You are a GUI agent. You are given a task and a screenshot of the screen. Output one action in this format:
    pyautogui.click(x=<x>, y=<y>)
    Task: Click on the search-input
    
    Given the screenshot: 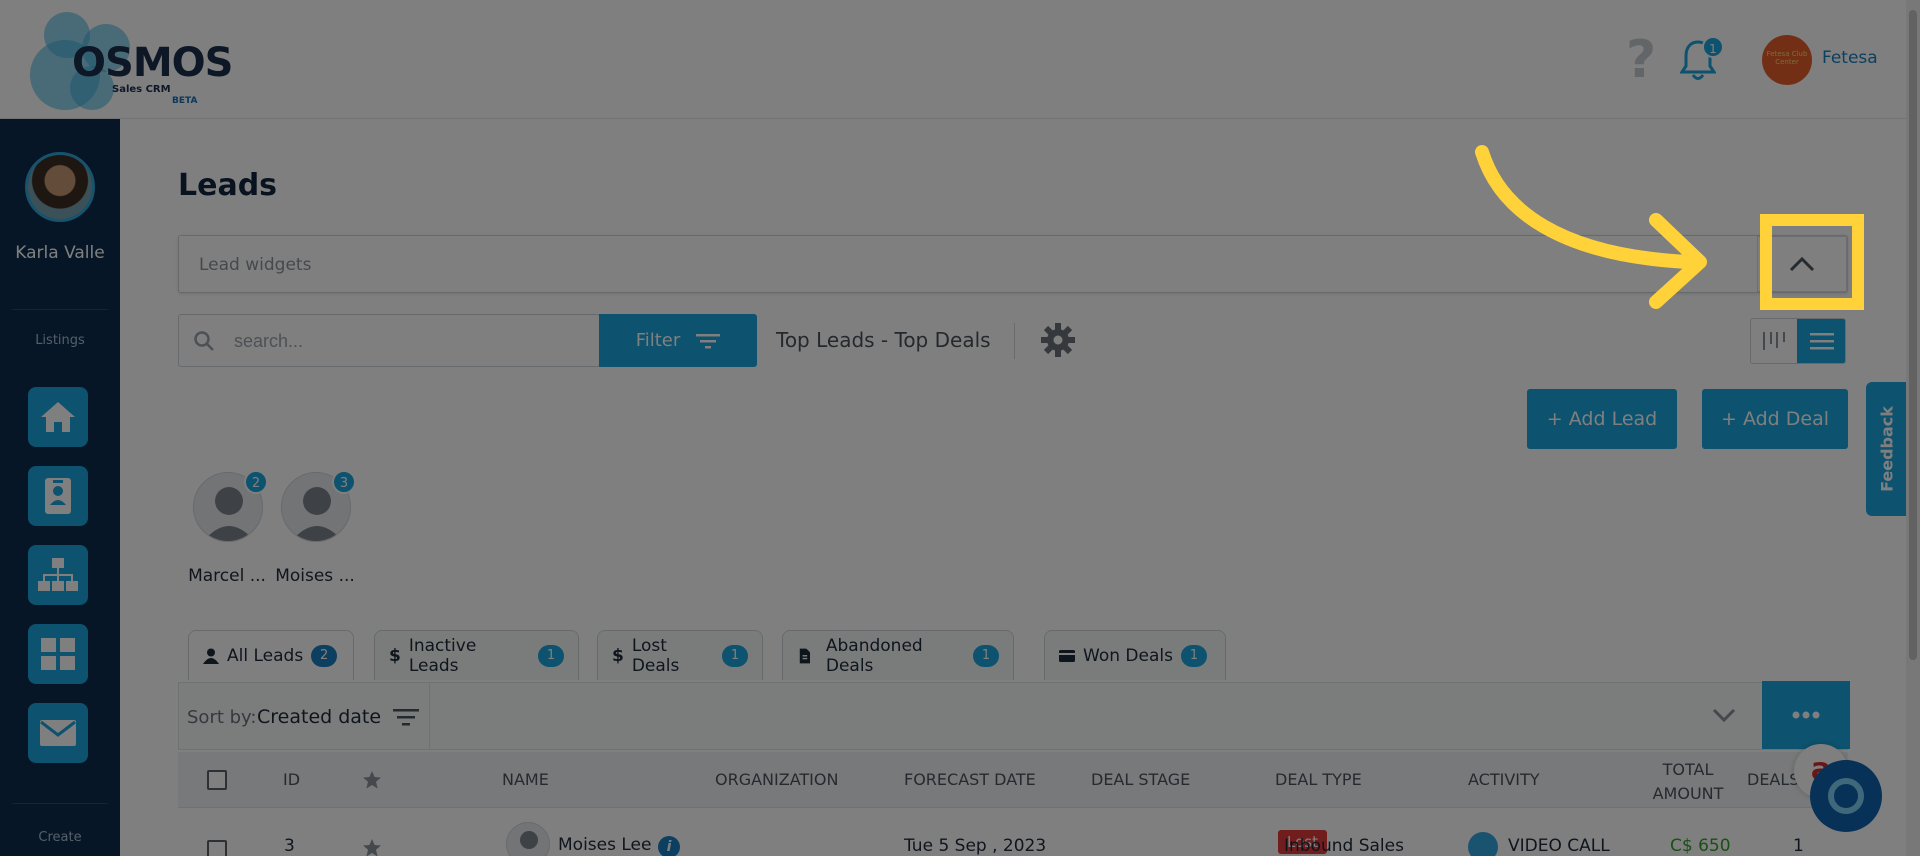 What is the action you would take?
    pyautogui.click(x=409, y=341)
    